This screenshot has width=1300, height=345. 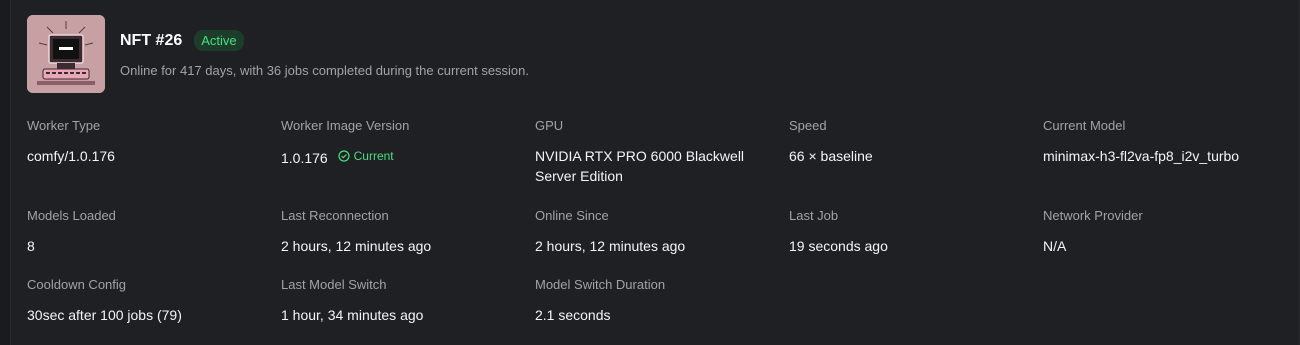 I want to click on field-network-provider: Network Provider N/A, so click(x=1163, y=232).